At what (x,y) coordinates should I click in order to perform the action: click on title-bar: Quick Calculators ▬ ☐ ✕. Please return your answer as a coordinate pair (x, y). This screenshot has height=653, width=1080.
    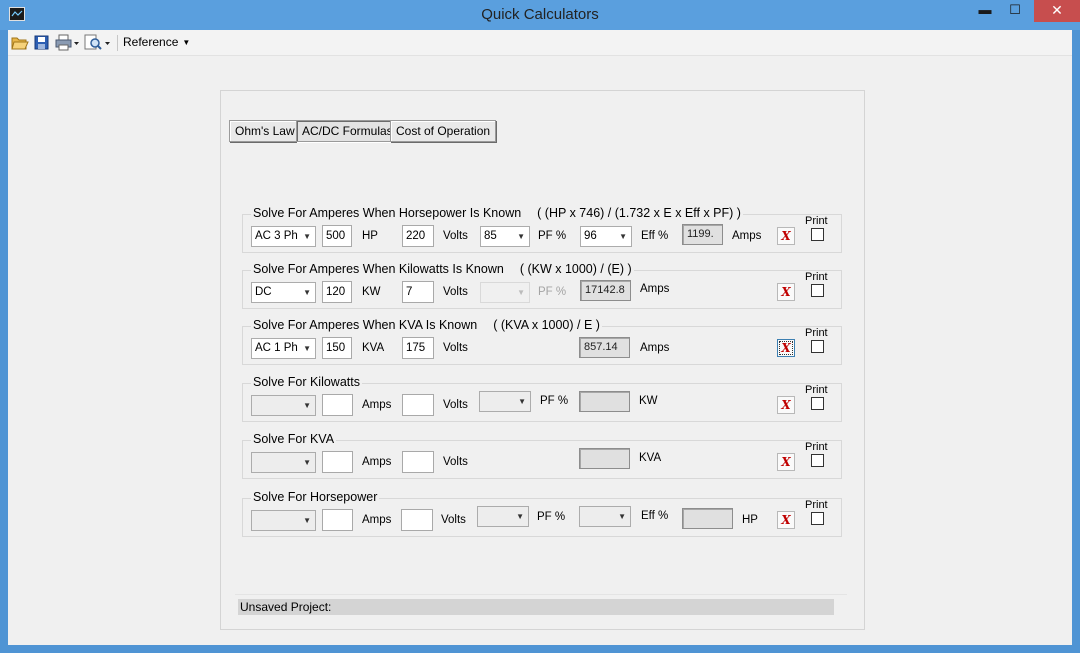
    Looking at the image, I should click on (540, 15).